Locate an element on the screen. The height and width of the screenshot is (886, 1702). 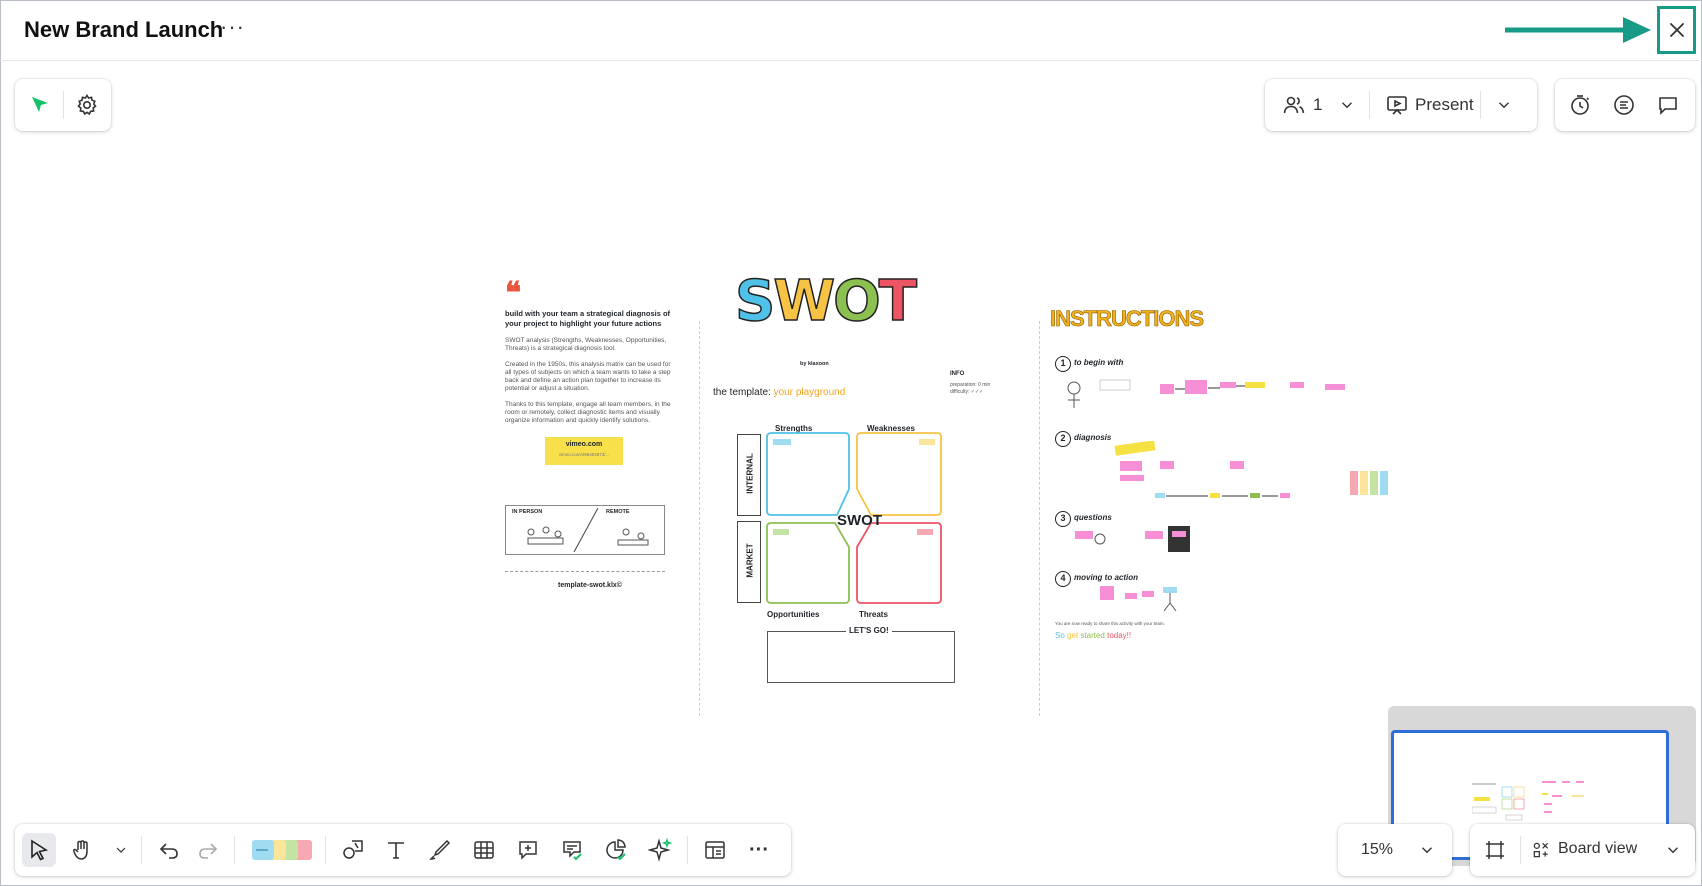
title-more-button: ··· is located at coordinates (232, 27).